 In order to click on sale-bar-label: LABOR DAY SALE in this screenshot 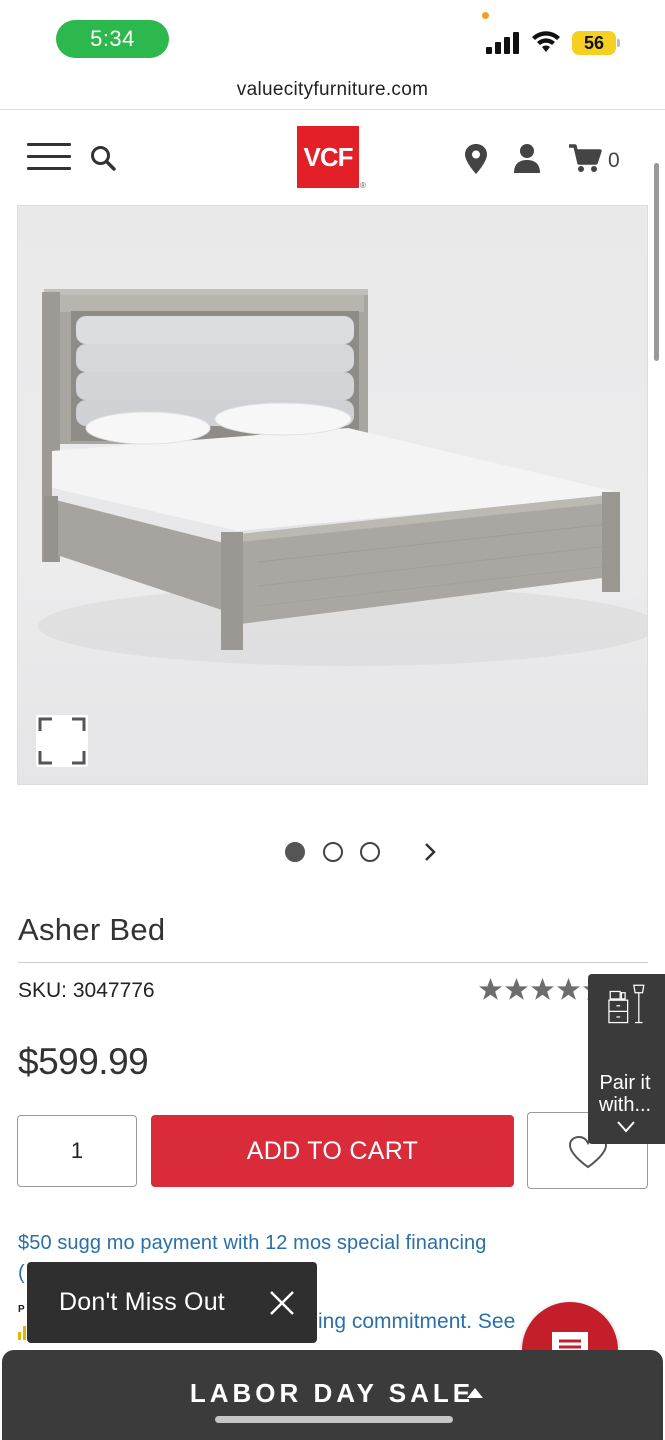, I will do `click(332, 1393)`.